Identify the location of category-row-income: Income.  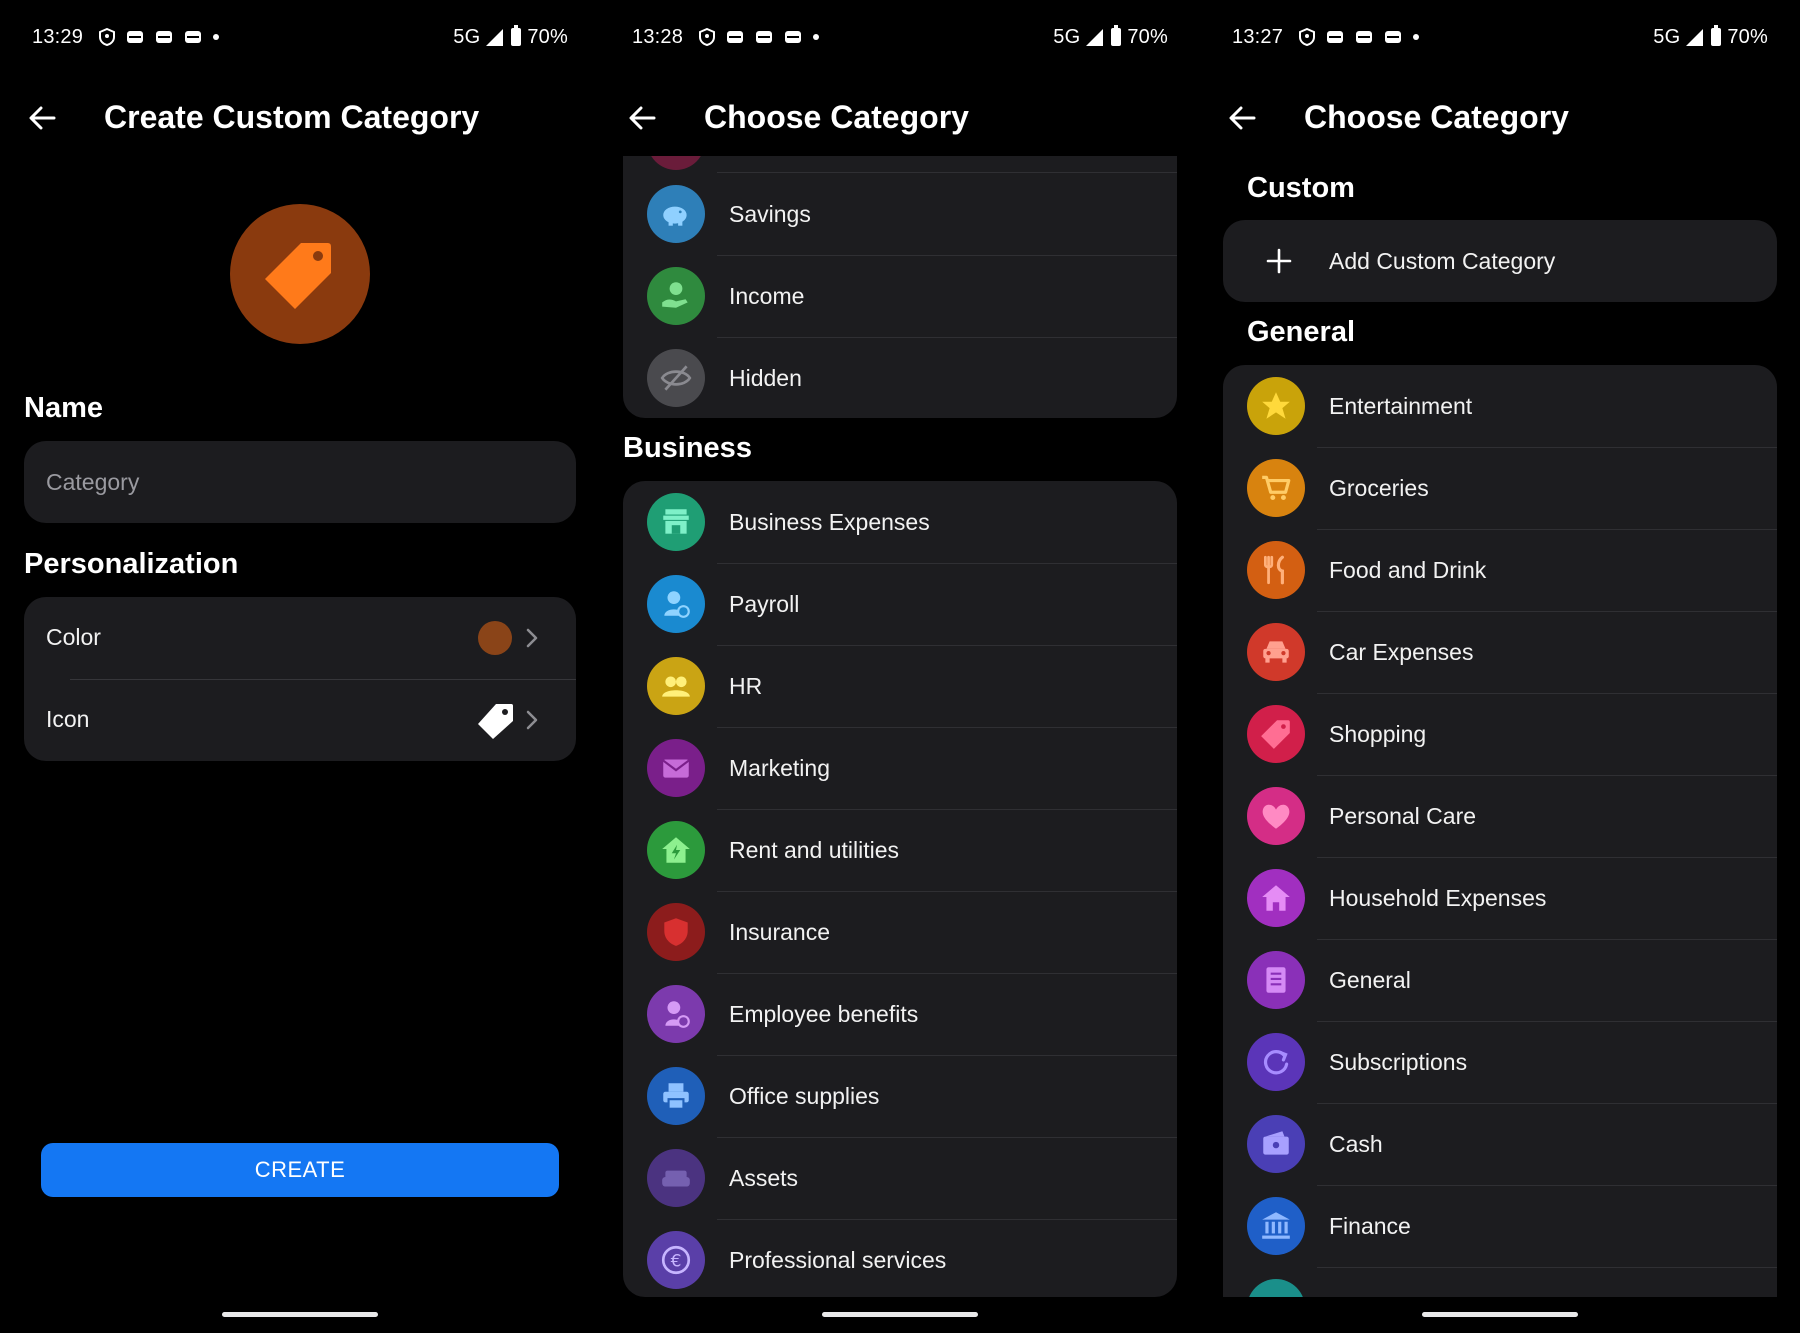
(900, 296).